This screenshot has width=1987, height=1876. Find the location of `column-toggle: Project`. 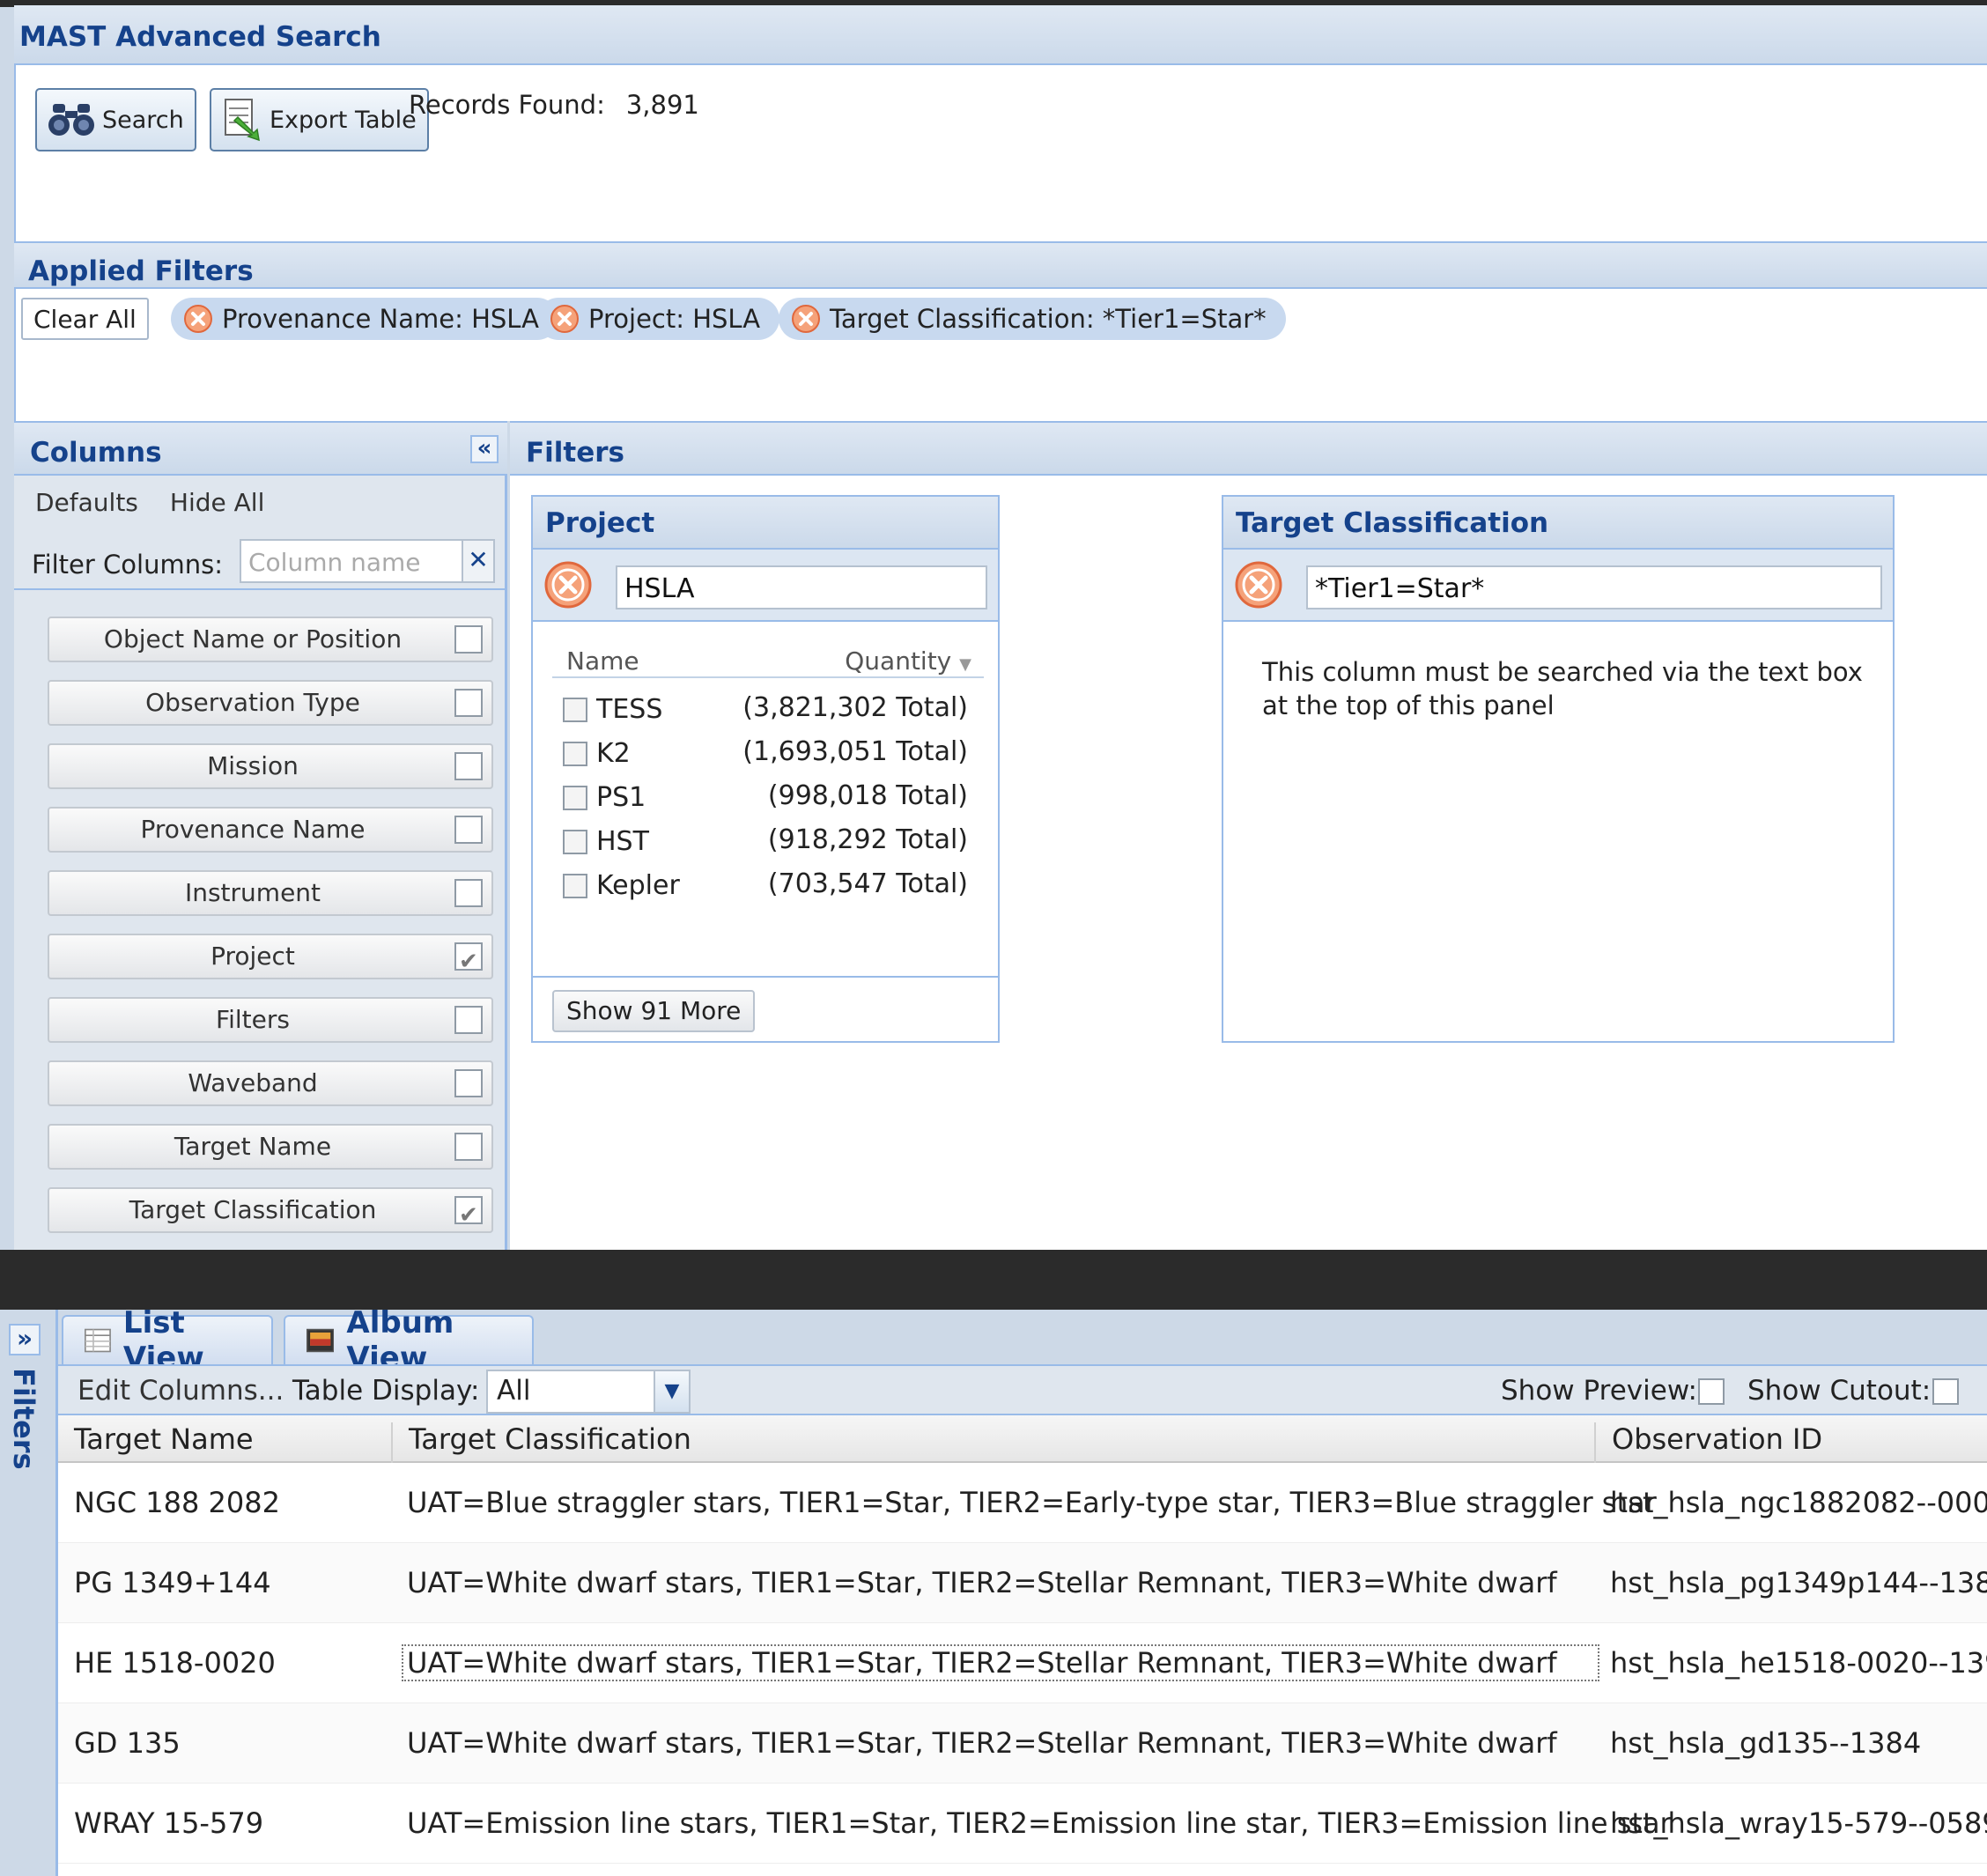

column-toggle: Project is located at coordinates (270, 959).